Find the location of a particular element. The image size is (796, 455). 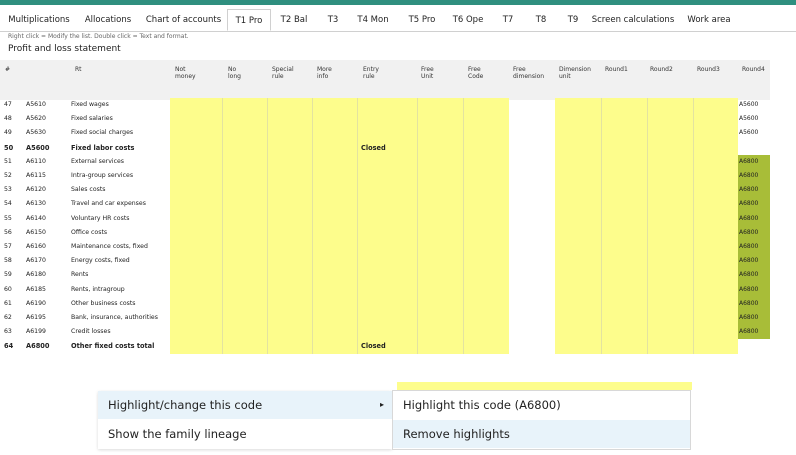

table-row: 53 A6120 Sales costs A6800 is located at coordinates (385, 190).